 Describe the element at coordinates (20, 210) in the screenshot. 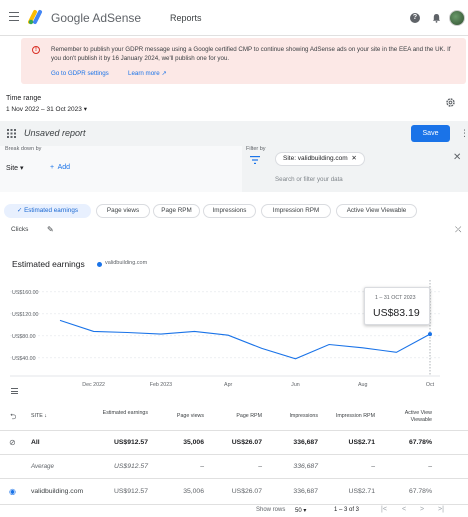

I see `check-icon: ✓` at that location.